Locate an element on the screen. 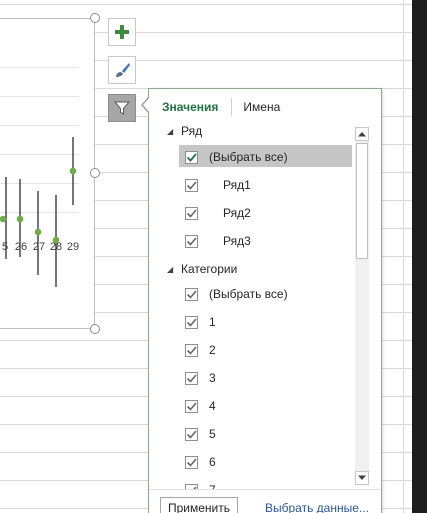 This screenshot has height=513, width=427. list-item-series: Ряд2 is located at coordinates (258, 213).